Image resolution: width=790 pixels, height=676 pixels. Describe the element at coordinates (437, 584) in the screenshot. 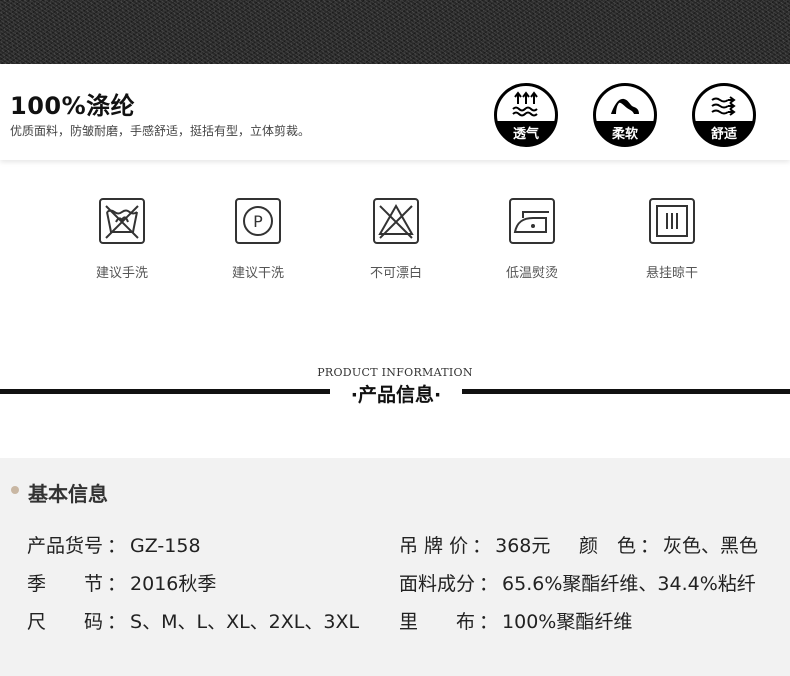

I see `spec-label: 面料成分` at that location.